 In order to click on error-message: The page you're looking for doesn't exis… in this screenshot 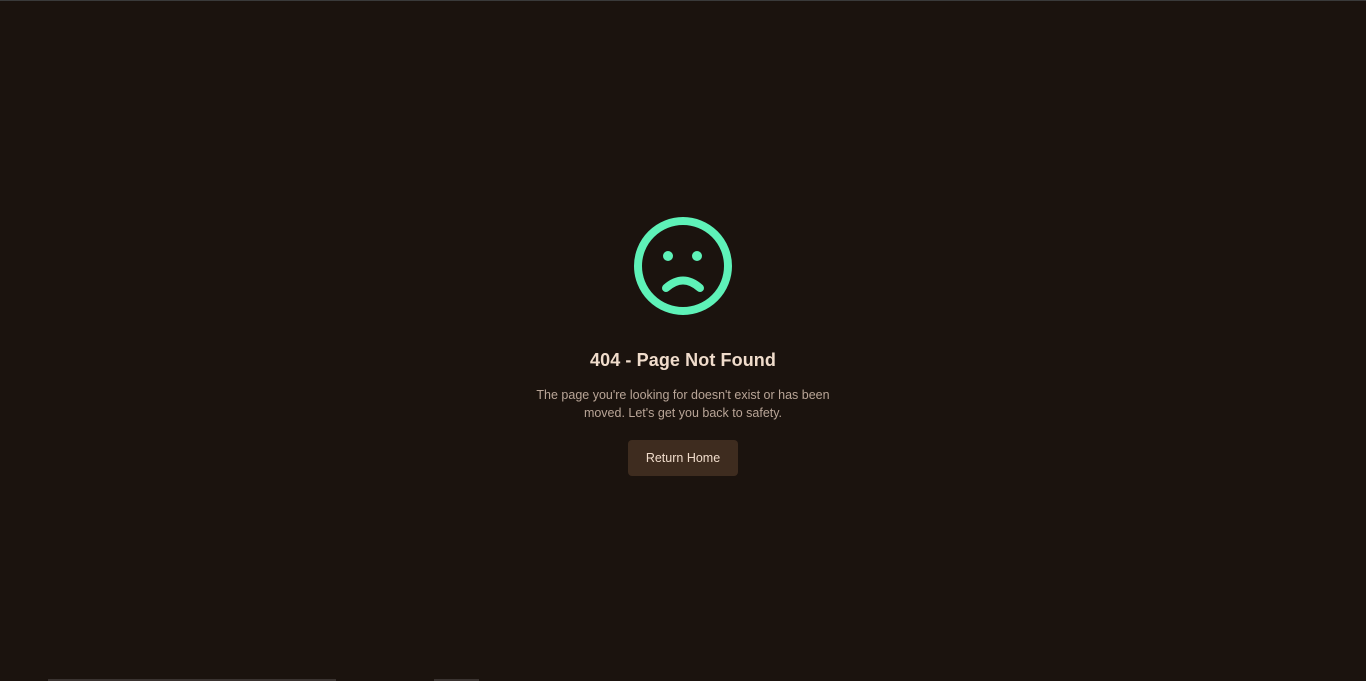, I will do `click(683, 404)`.